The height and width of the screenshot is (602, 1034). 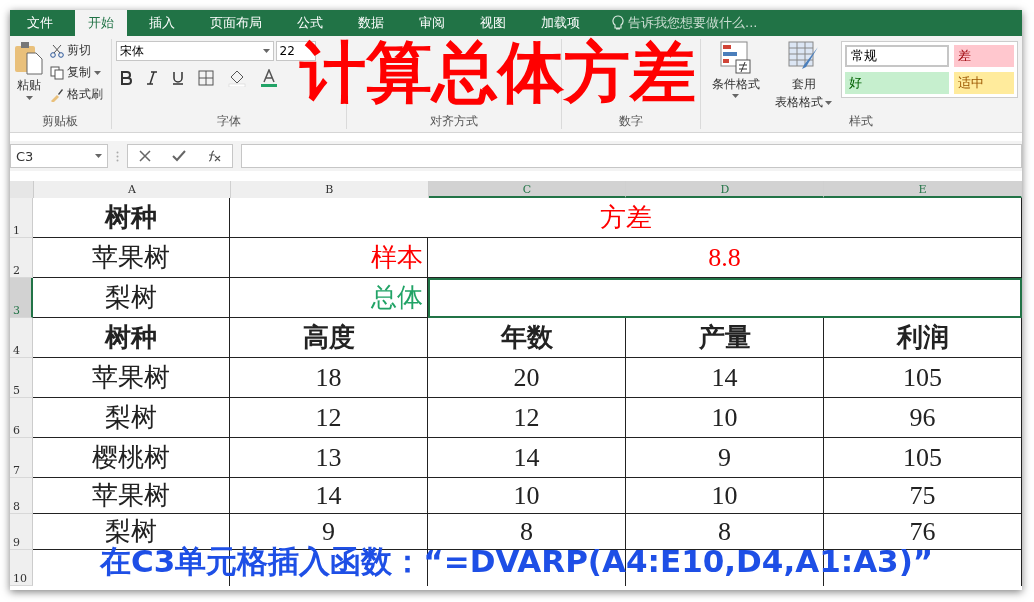 I want to click on row-header: 6, so click(x=21, y=418).